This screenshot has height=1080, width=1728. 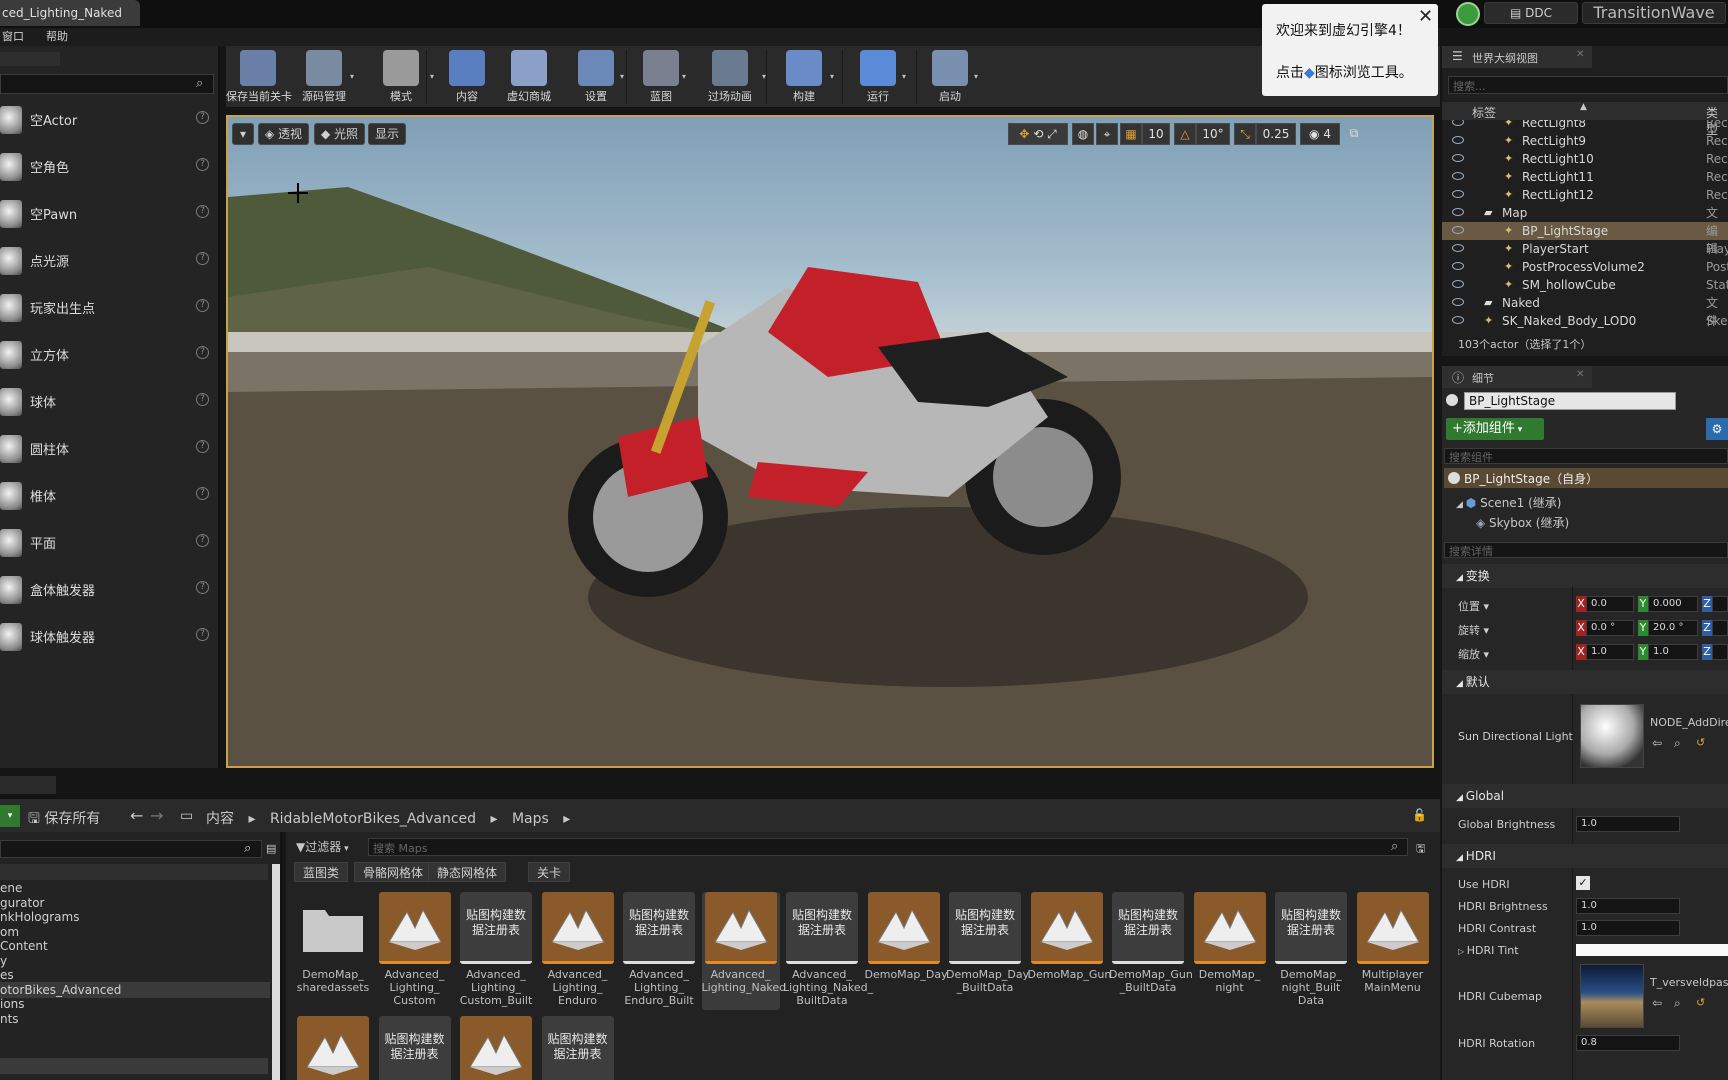 I want to click on hdri-cubemap-thumbnail, so click(x=1612, y=996).